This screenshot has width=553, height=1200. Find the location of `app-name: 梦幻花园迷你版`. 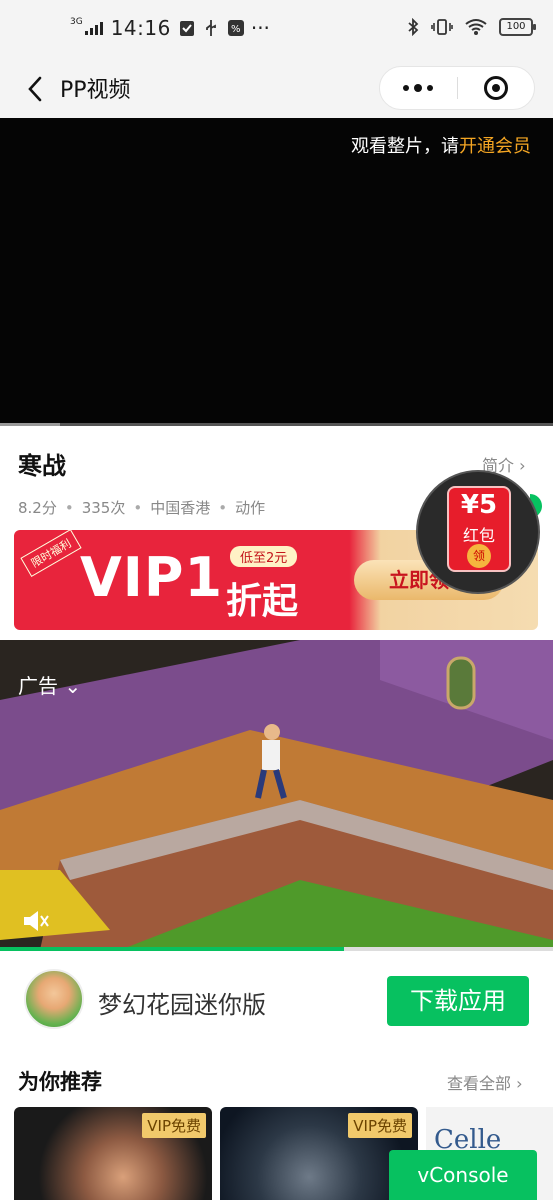

app-name: 梦幻花园迷你版 is located at coordinates (182, 1005).